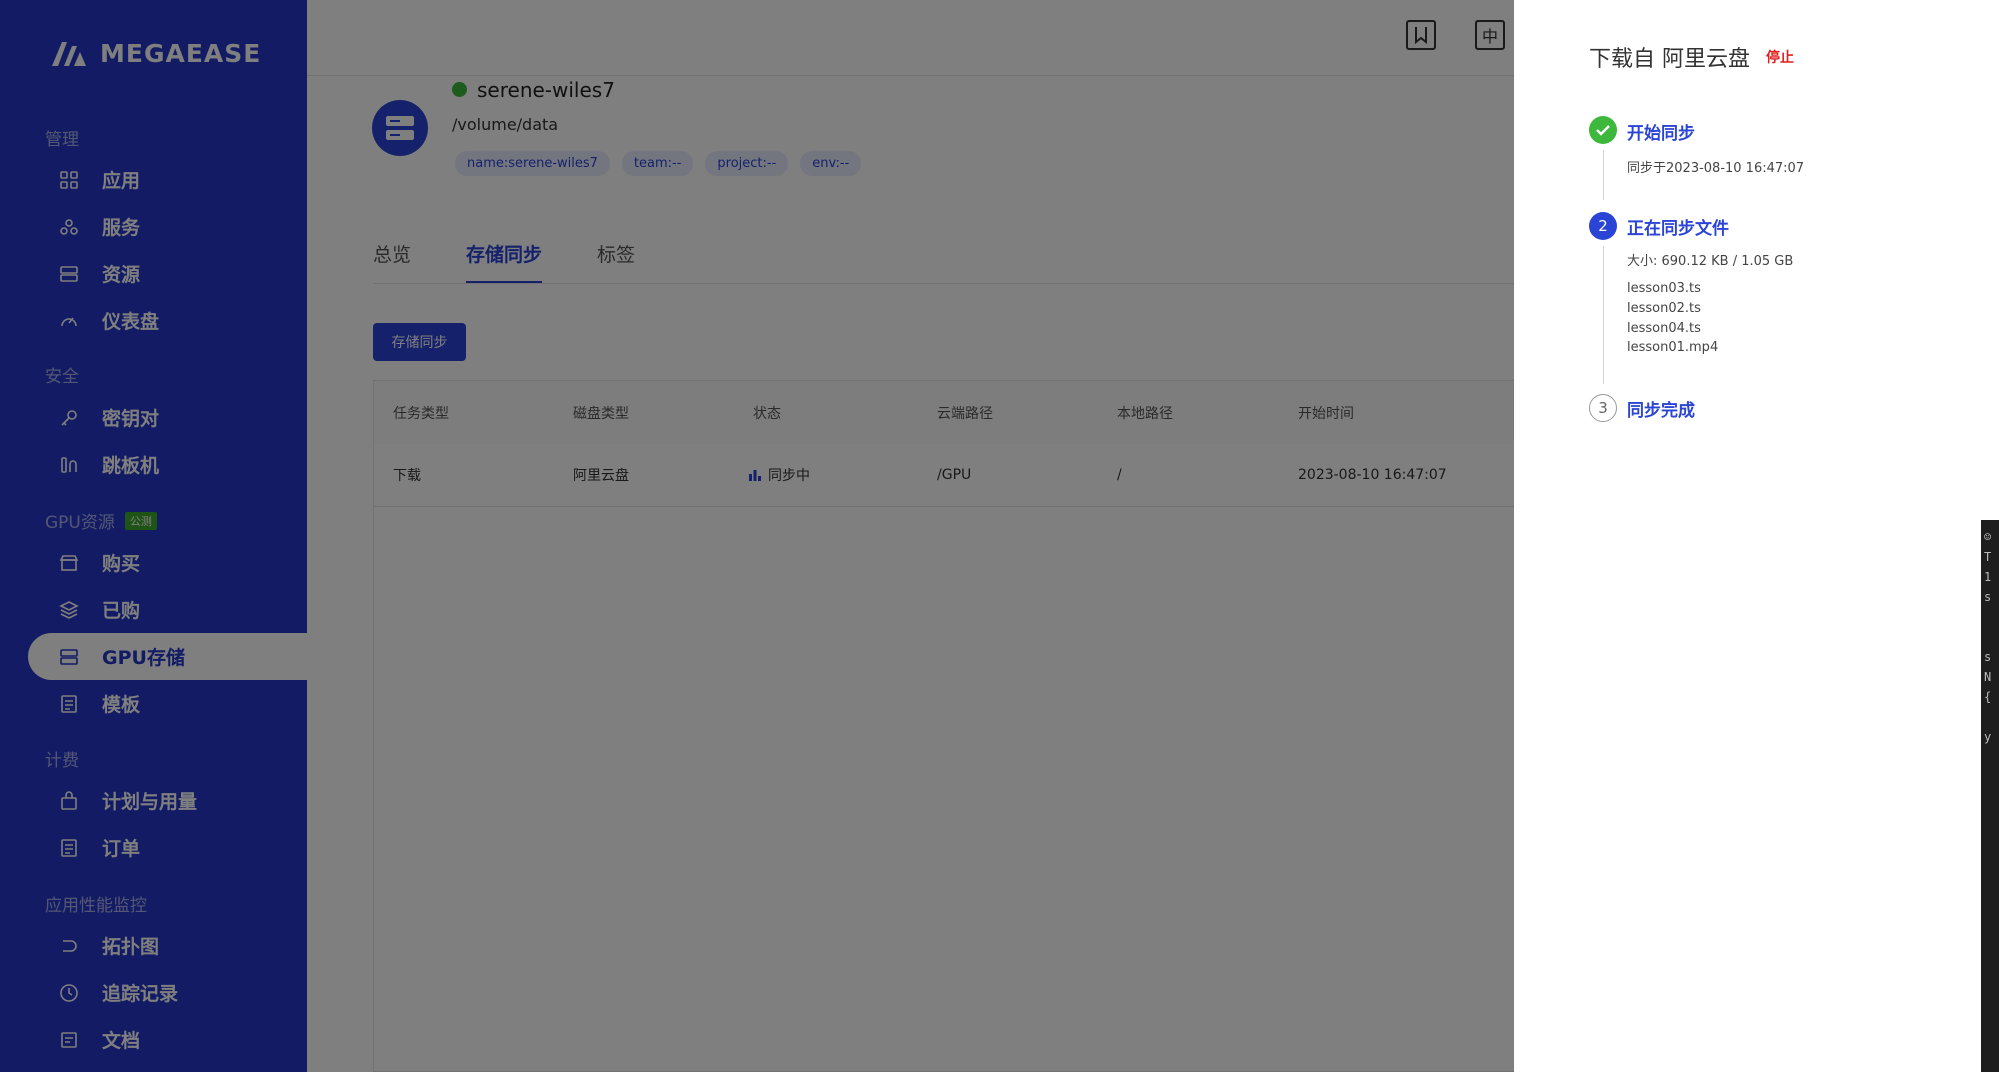 This screenshot has height=1072, width=1999. What do you see at coordinates (1664, 288) in the screenshot?
I see `file-item: lesson03.ts` at bounding box center [1664, 288].